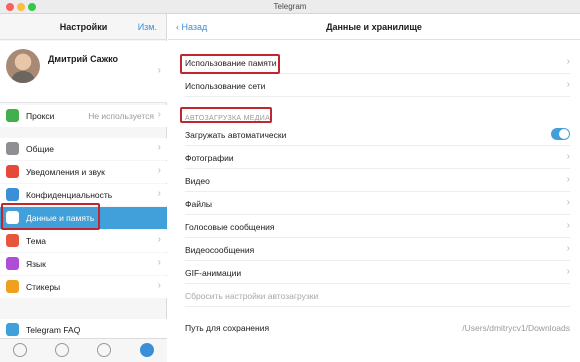  I want to click on bell-icon, so click(12, 171).